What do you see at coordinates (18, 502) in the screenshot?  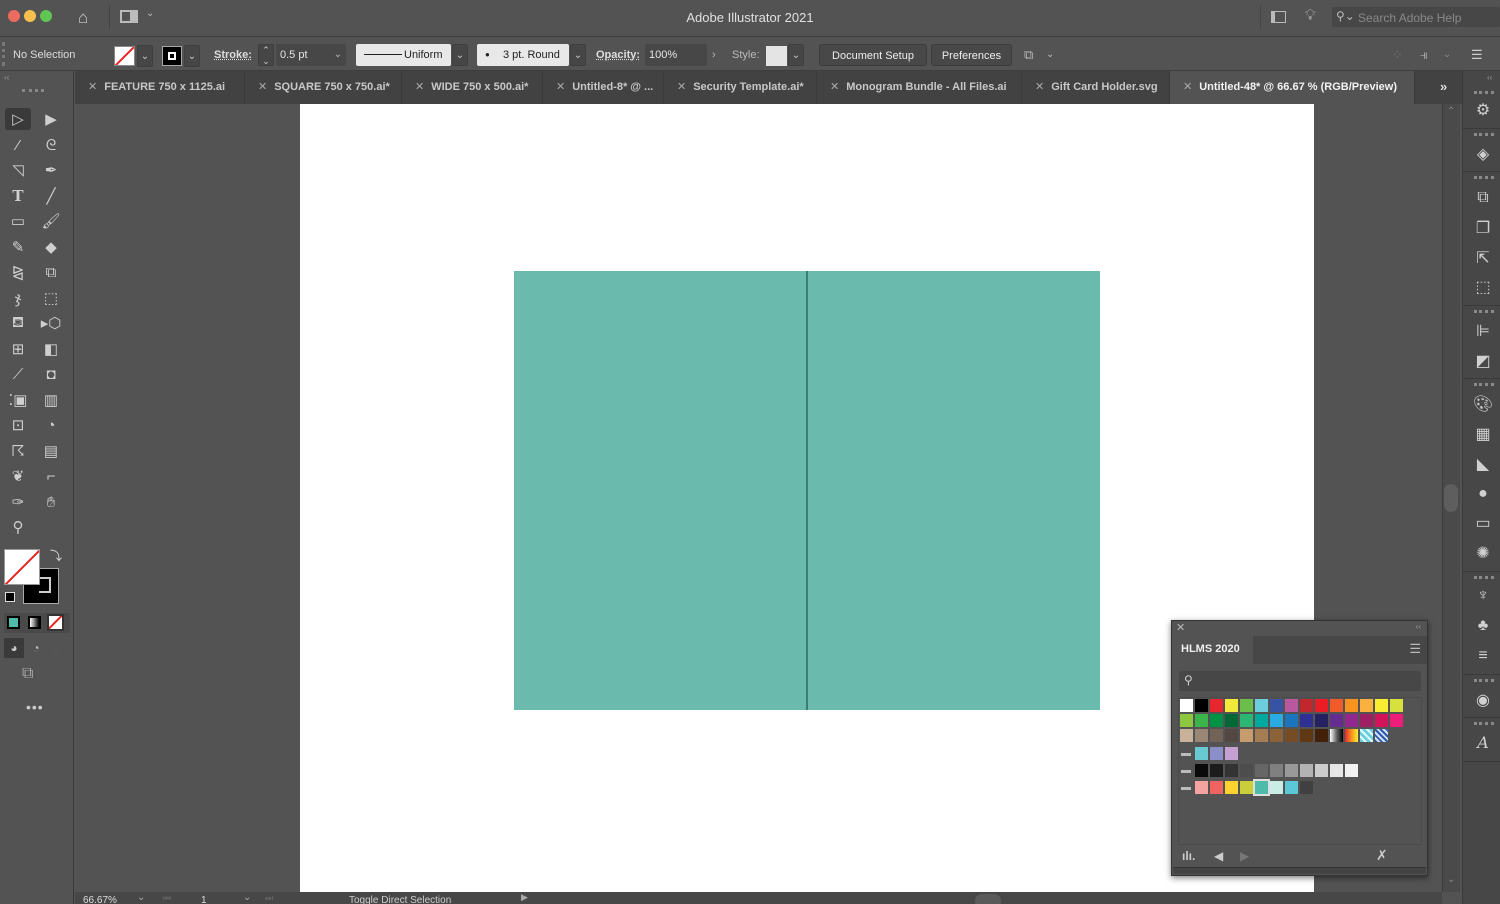 I see `knife-tool-icon: ✑` at bounding box center [18, 502].